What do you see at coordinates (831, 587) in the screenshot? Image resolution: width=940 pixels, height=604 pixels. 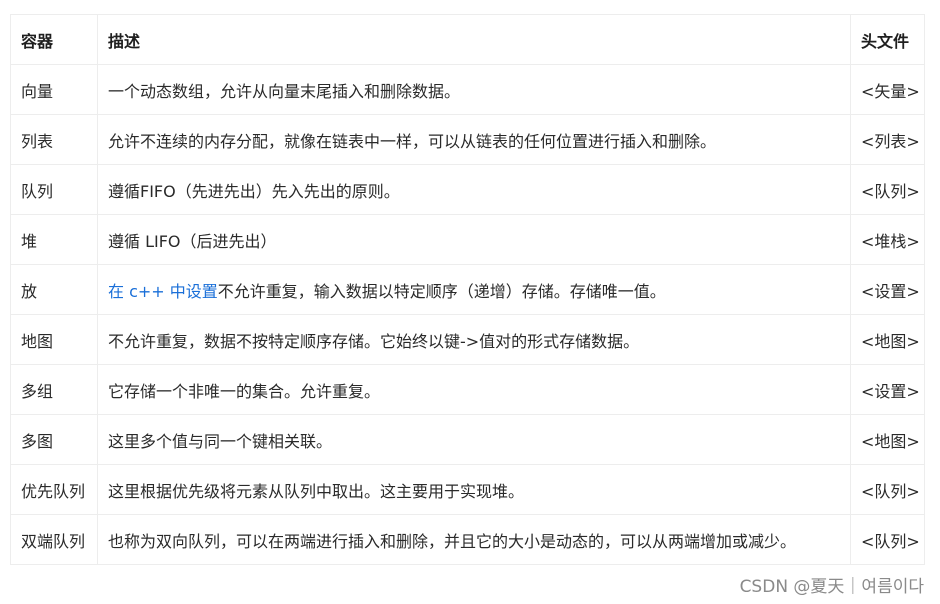 I see `csdn-watermark: CSDN @夏天｜여름이다` at bounding box center [831, 587].